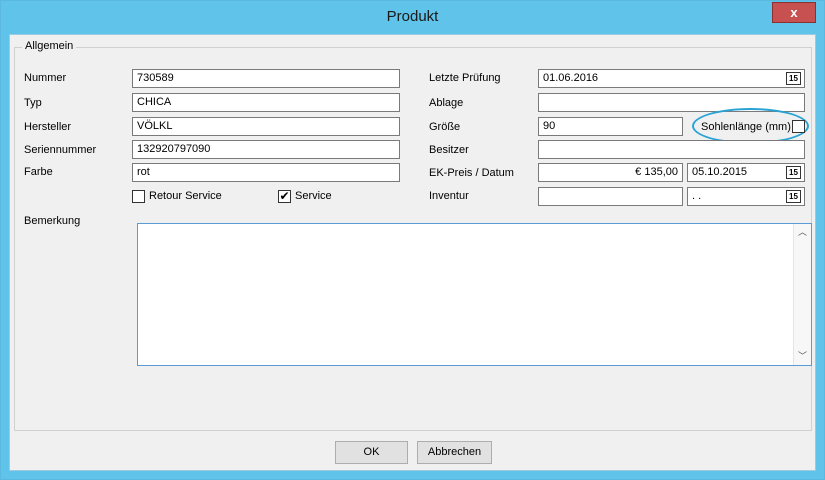 The width and height of the screenshot is (825, 480). What do you see at coordinates (610, 196) in the screenshot?
I see `inventur-field` at bounding box center [610, 196].